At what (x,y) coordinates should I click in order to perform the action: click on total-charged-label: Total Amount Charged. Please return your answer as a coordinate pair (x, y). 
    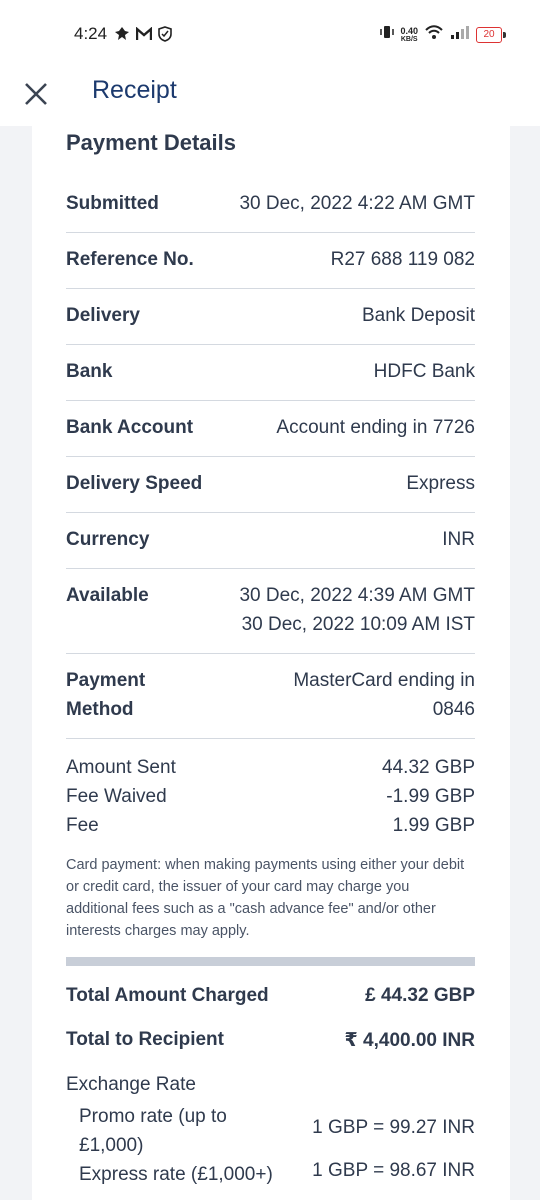
    Looking at the image, I should click on (167, 995).